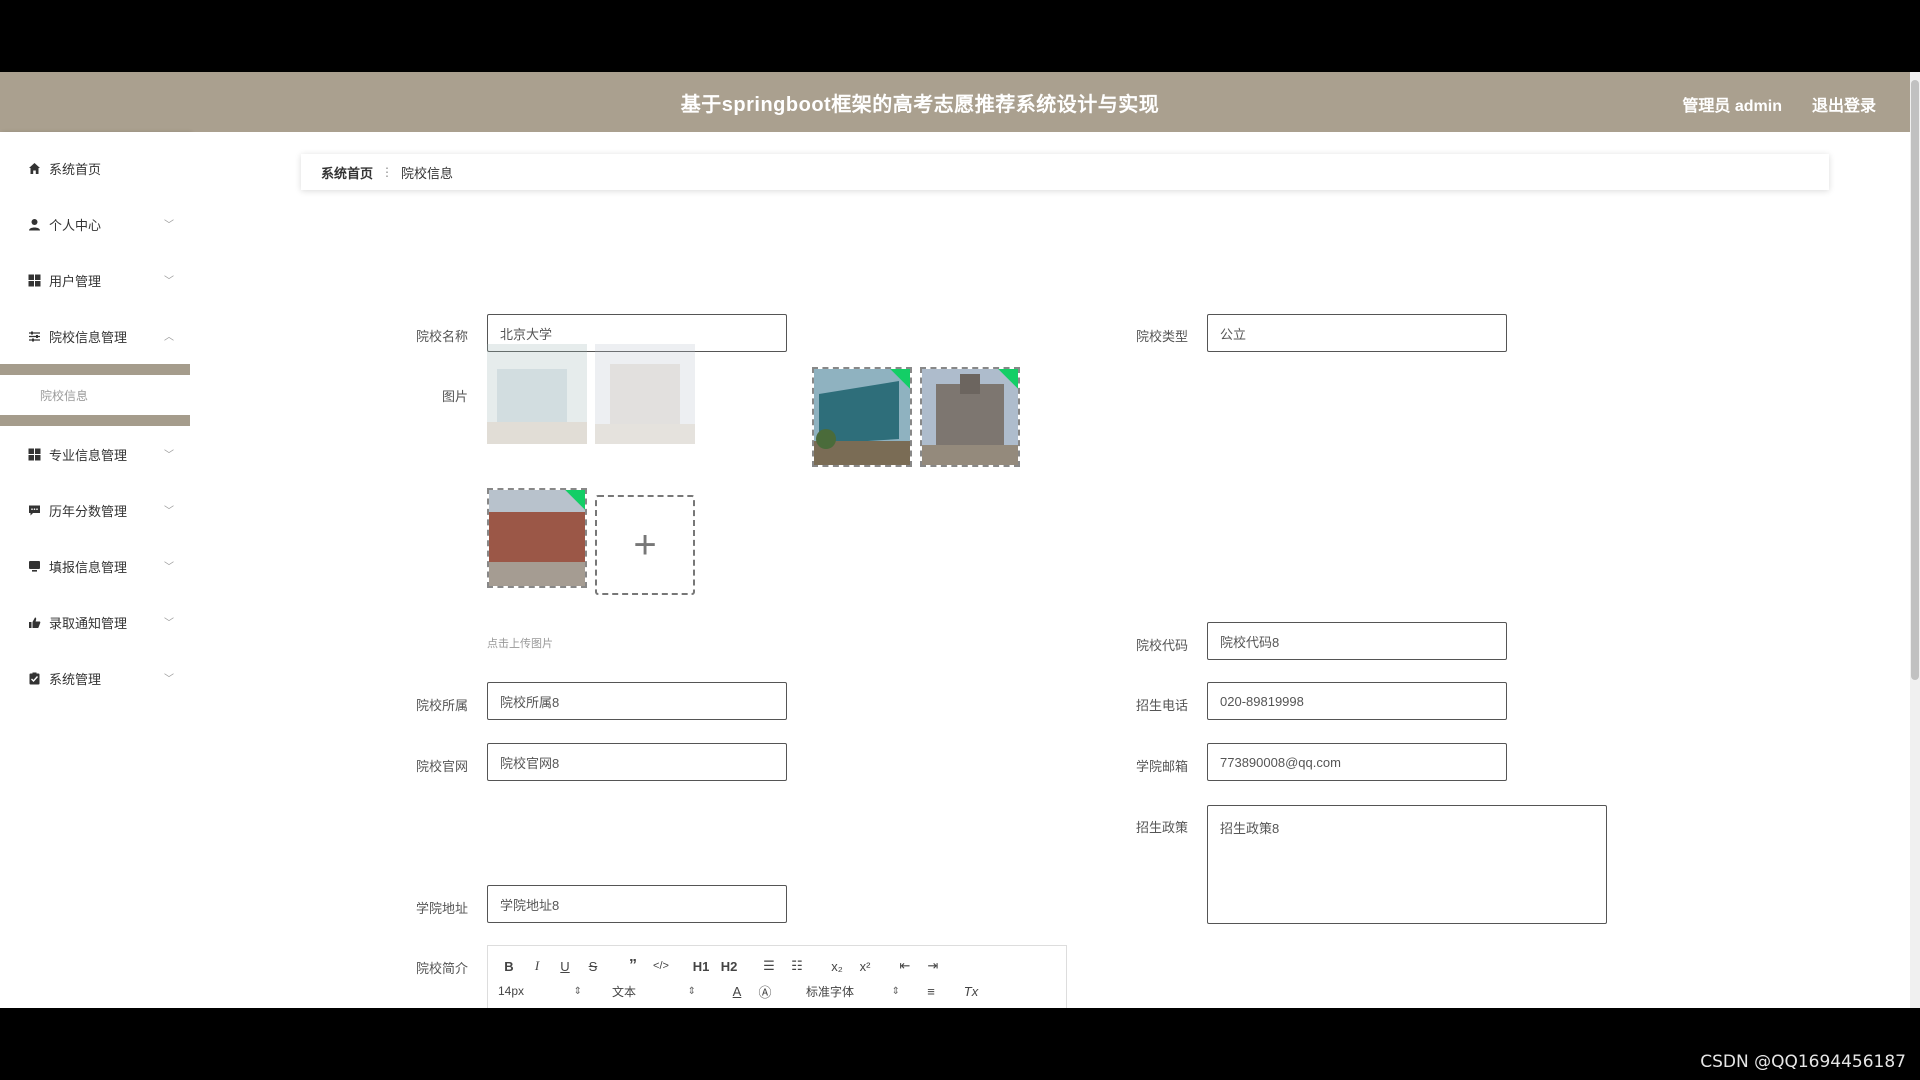 Image resolution: width=1920 pixels, height=1080 pixels. I want to click on admin-username: 管理员 admin, so click(1732, 106).